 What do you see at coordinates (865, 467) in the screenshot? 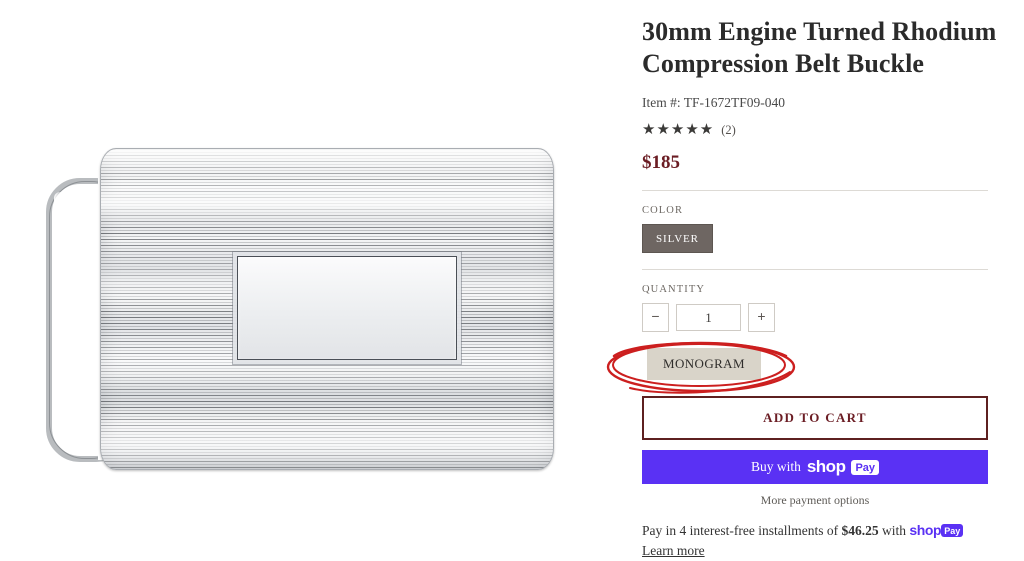
I see `pay-badge-icon: Pay` at bounding box center [865, 467].